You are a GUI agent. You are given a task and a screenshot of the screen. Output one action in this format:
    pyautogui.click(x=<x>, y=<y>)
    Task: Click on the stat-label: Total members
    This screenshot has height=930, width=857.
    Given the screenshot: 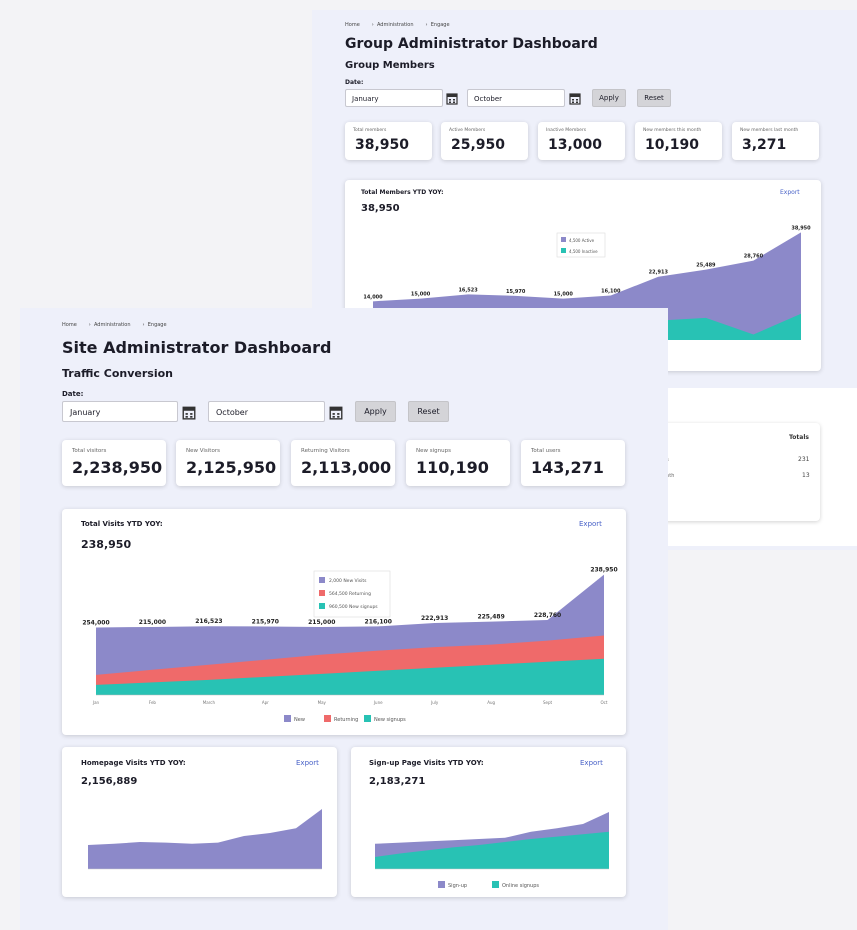 What is the action you would take?
    pyautogui.click(x=370, y=130)
    